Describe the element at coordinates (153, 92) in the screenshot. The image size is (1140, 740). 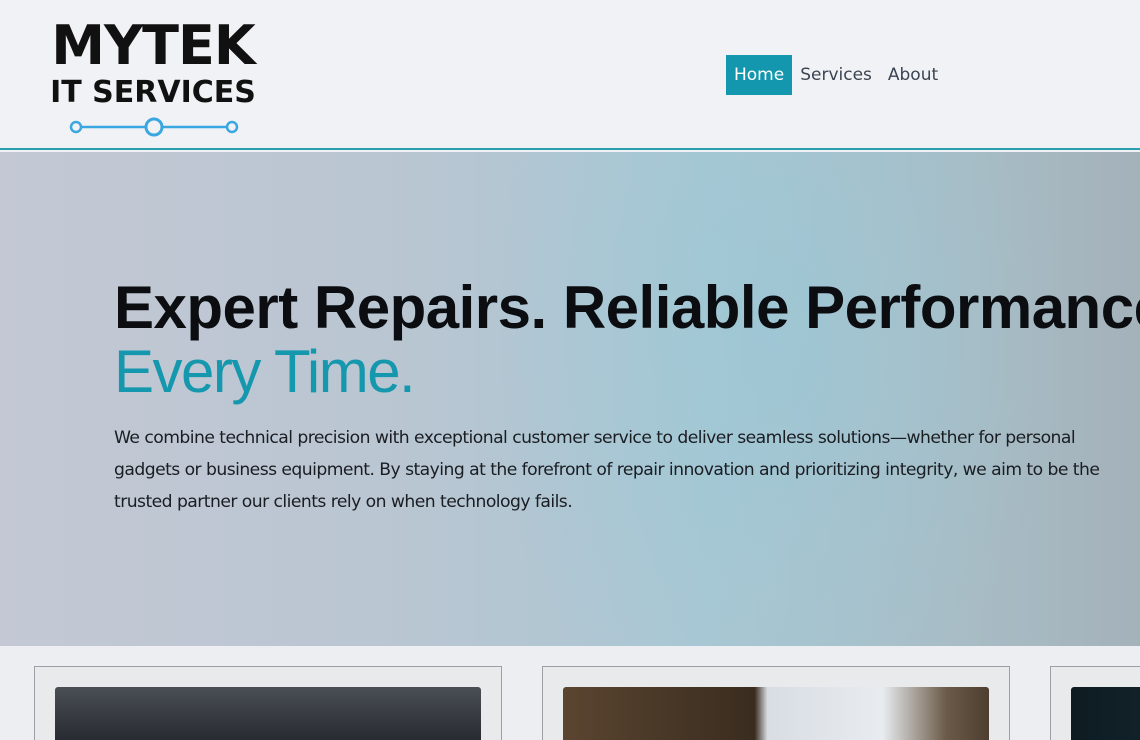
I see `logo-tagline: IT SERVICES` at that location.